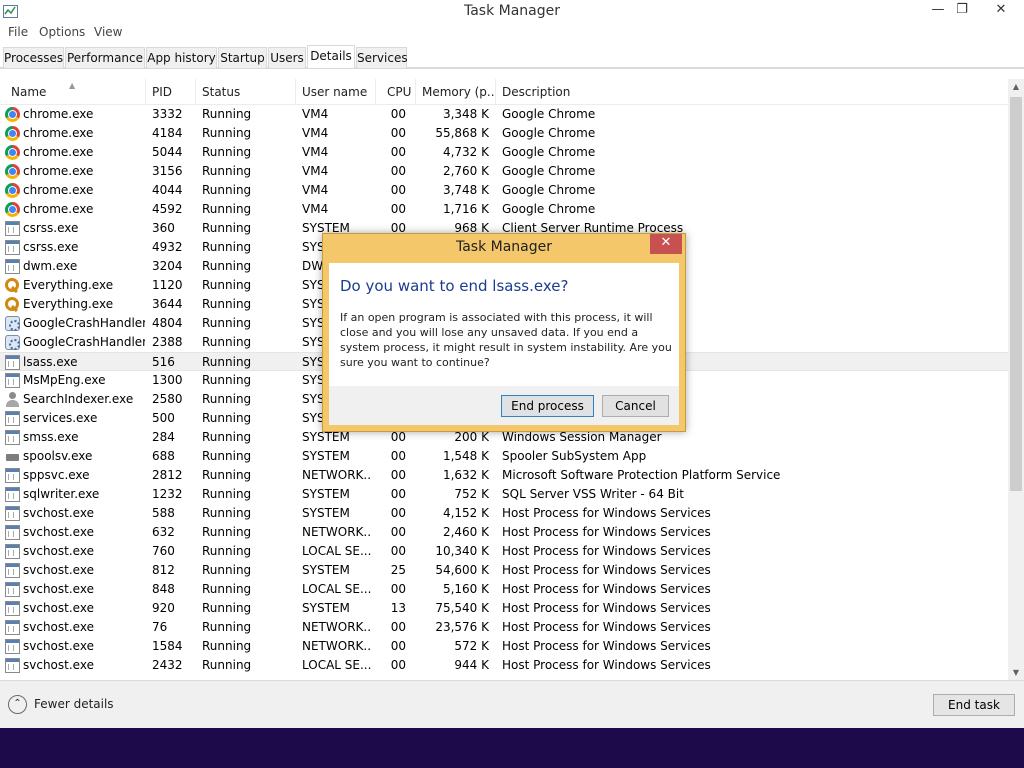 The height and width of the screenshot is (768, 1024). Describe the element at coordinates (1016, 673) in the screenshot. I see `scroll-down-arrow-icon: ▼` at that location.